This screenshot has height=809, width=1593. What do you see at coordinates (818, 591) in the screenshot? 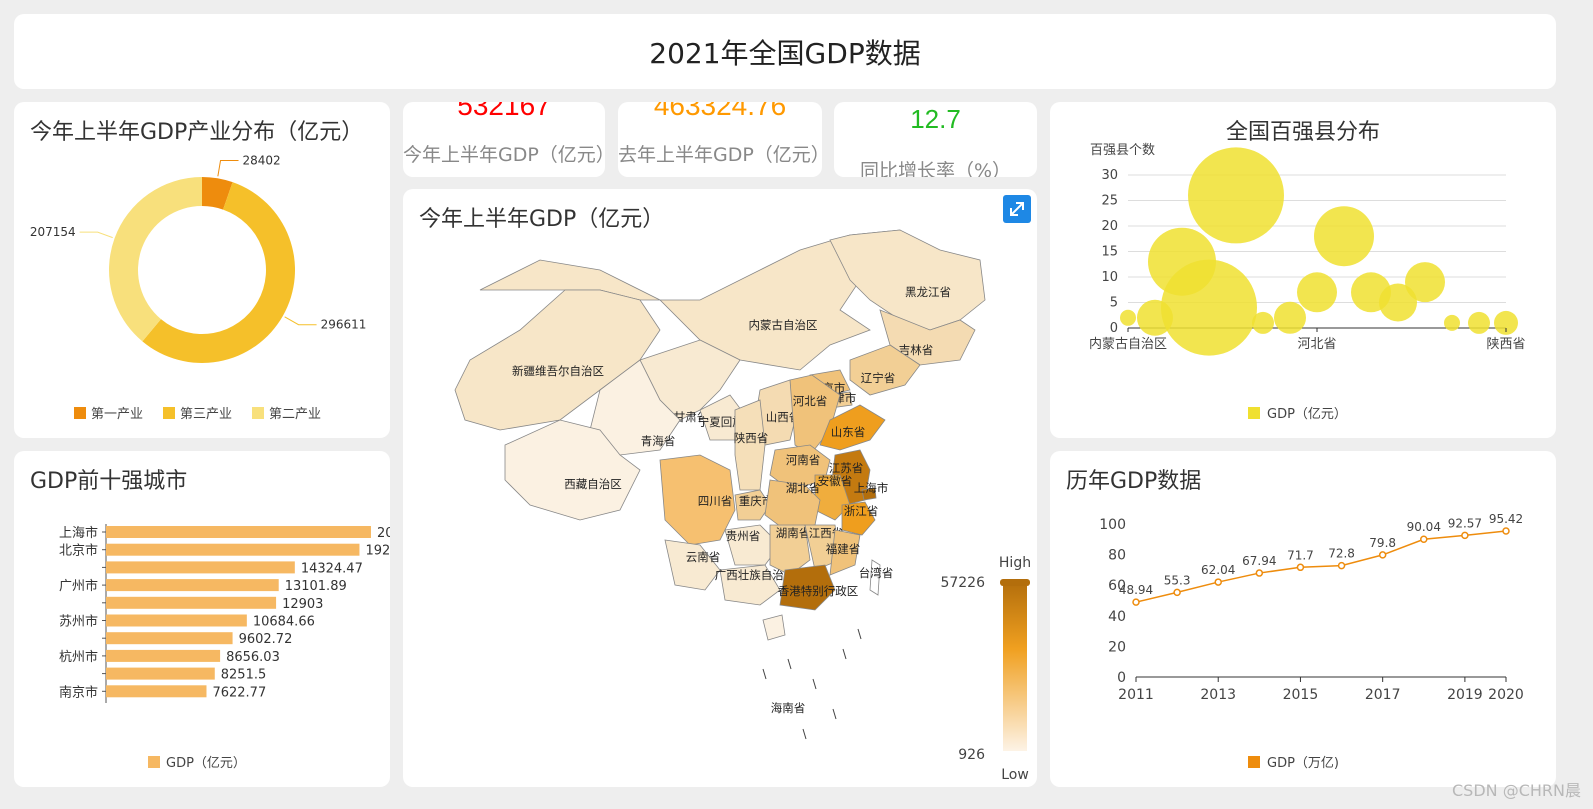
I see `province-label: 香港特别行政区` at bounding box center [818, 591].